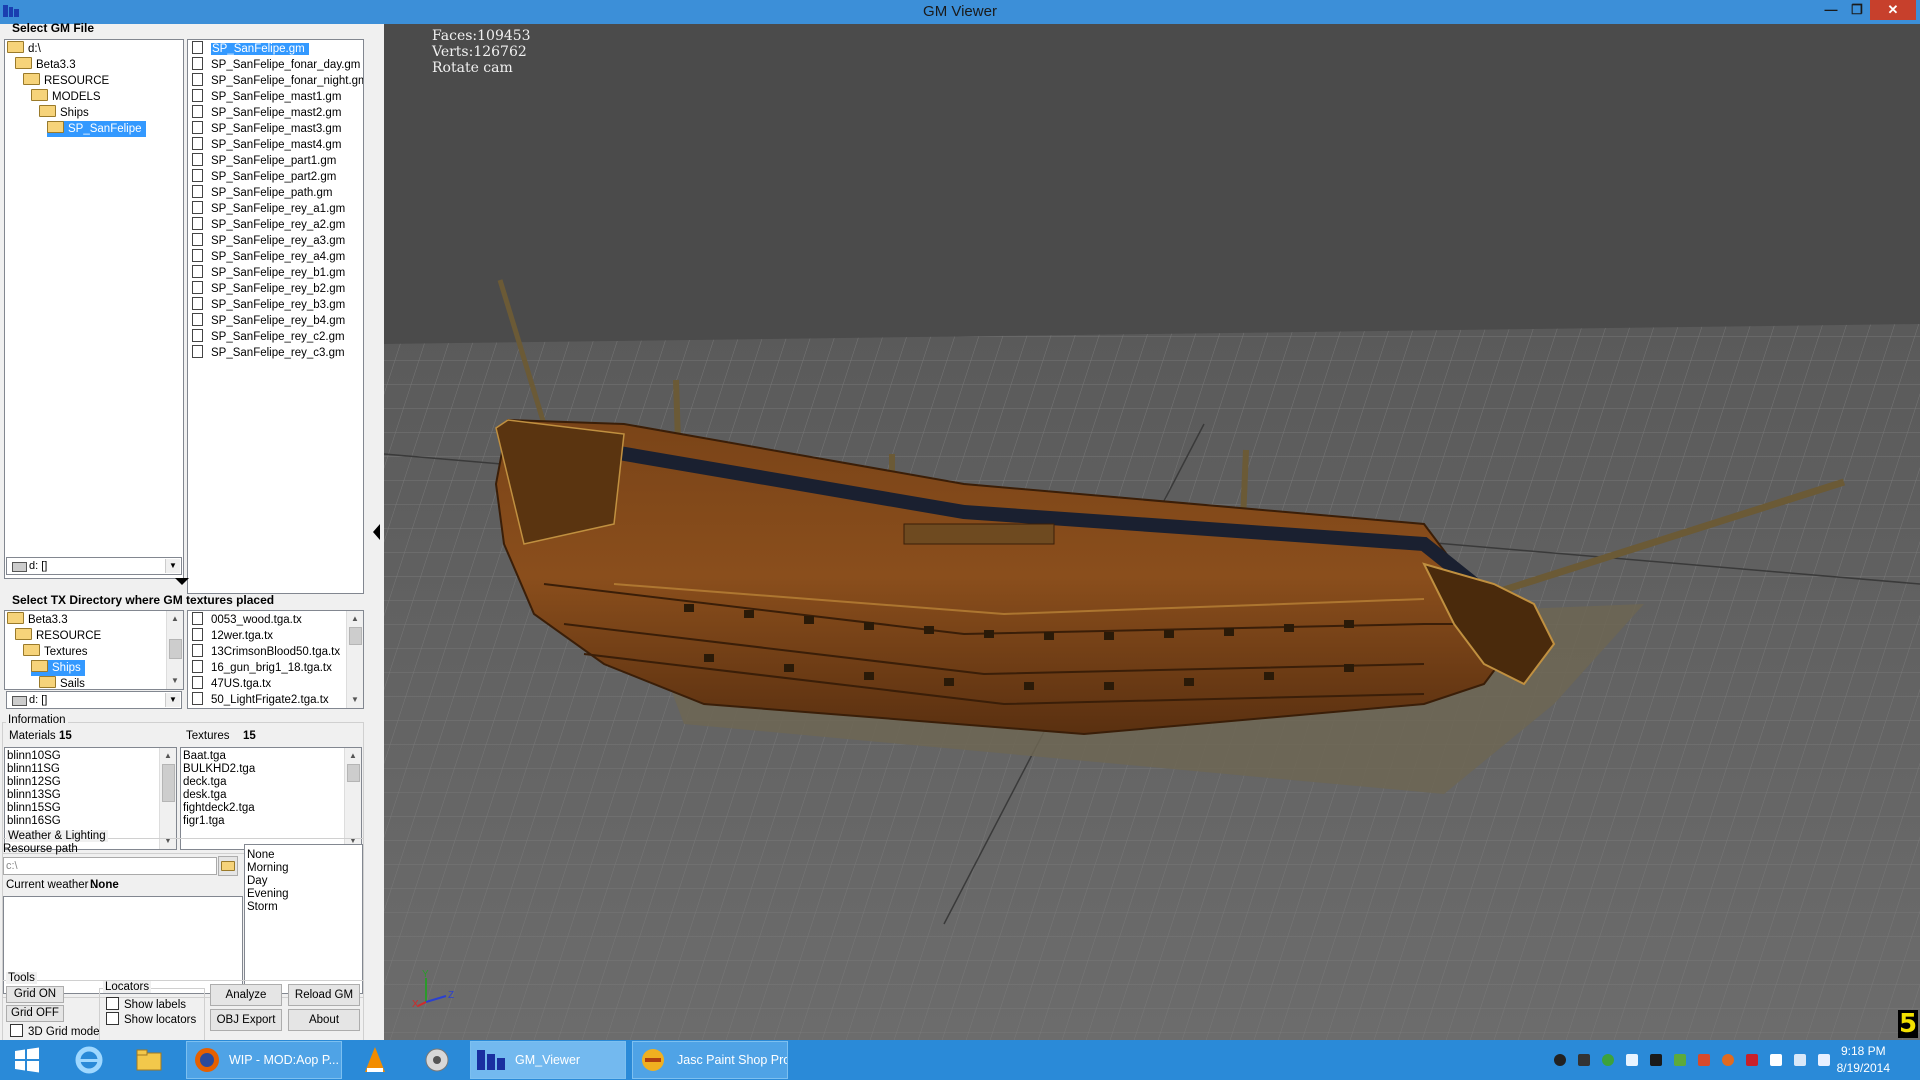 This screenshot has height=1080, width=1920. Describe the element at coordinates (57, 652) in the screenshot. I see `tree-item: Textures` at that location.